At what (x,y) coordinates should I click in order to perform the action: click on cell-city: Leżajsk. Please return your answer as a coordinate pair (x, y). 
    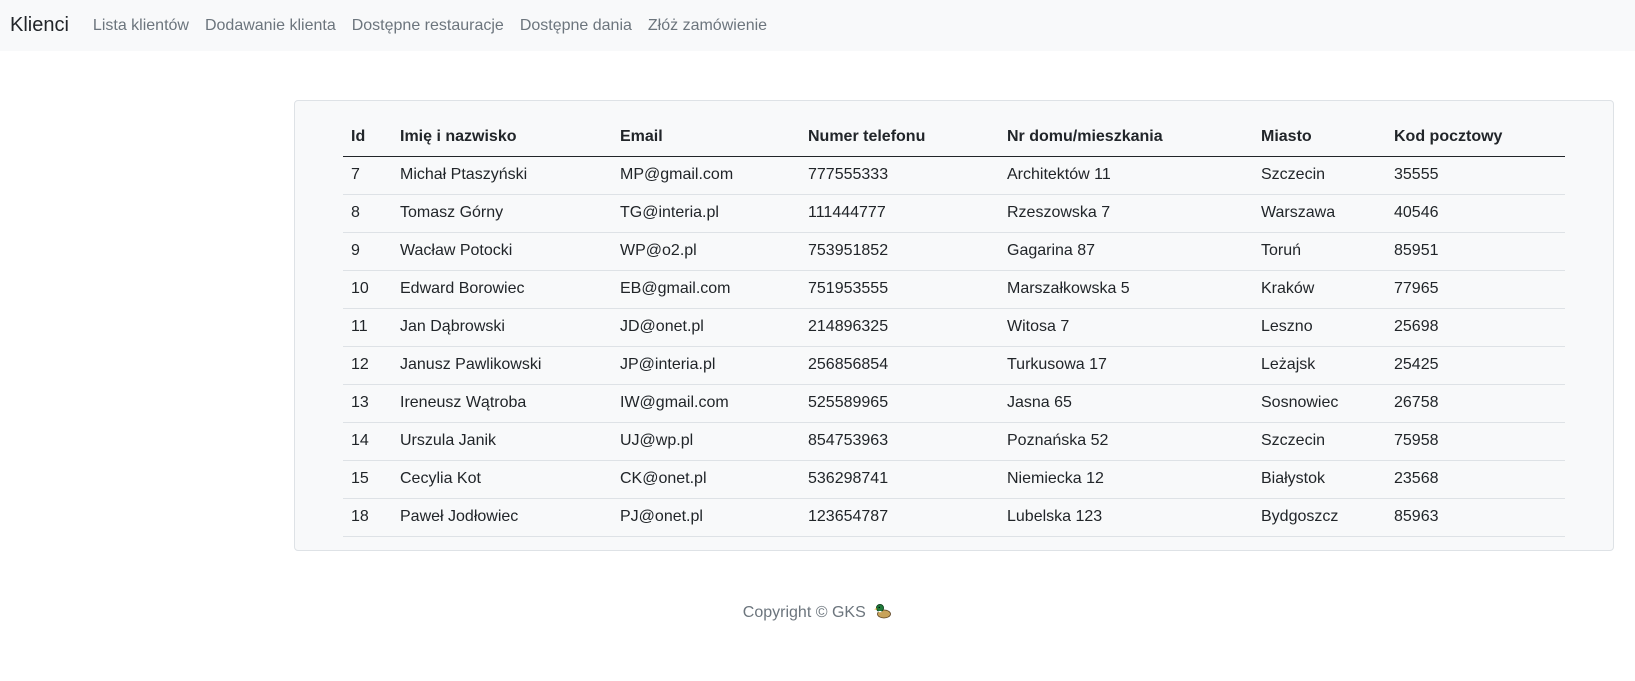
    Looking at the image, I should click on (1319, 365).